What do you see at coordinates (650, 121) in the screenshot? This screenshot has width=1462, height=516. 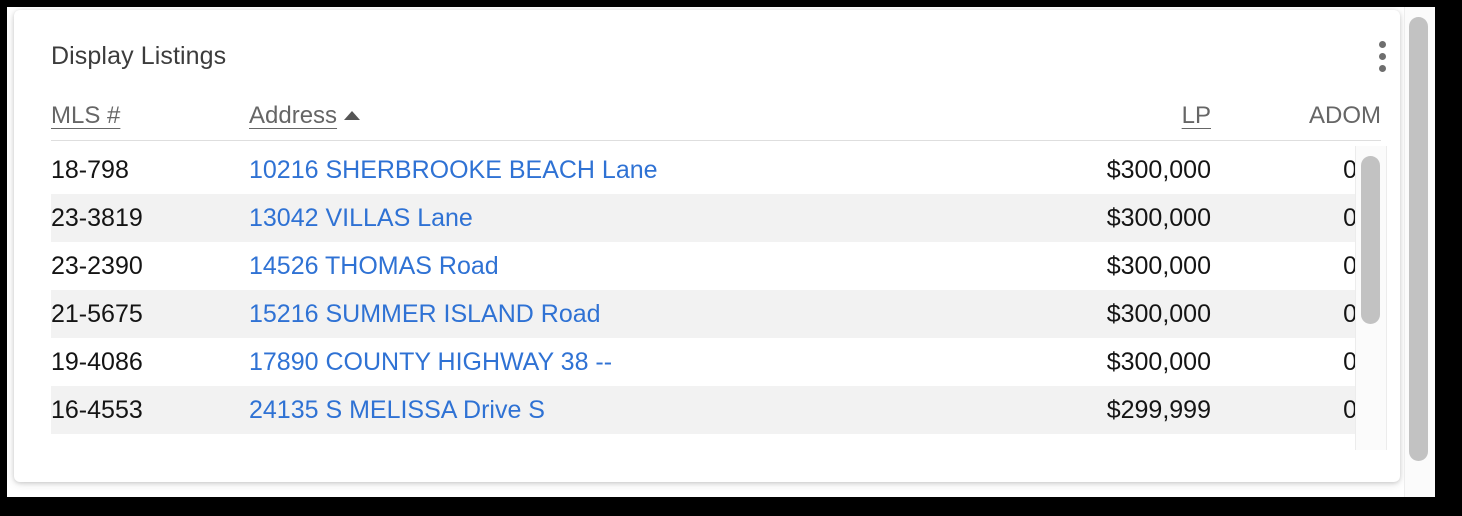 I see `column-header-address: Address` at bounding box center [650, 121].